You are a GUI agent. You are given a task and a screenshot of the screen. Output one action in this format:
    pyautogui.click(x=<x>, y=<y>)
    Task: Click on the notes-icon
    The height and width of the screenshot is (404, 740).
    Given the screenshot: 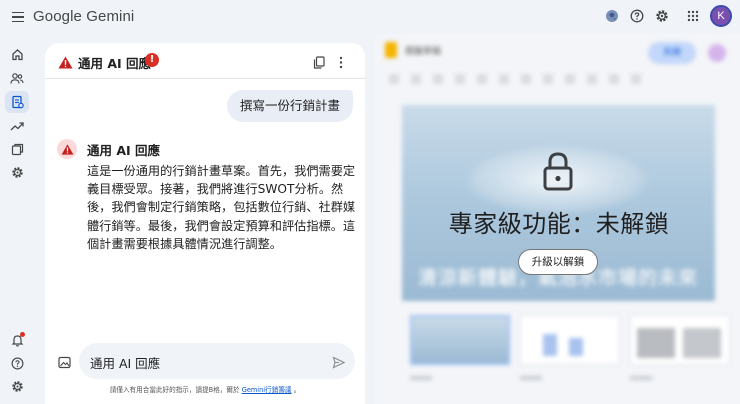 What is the action you would take?
    pyautogui.click(x=17, y=149)
    